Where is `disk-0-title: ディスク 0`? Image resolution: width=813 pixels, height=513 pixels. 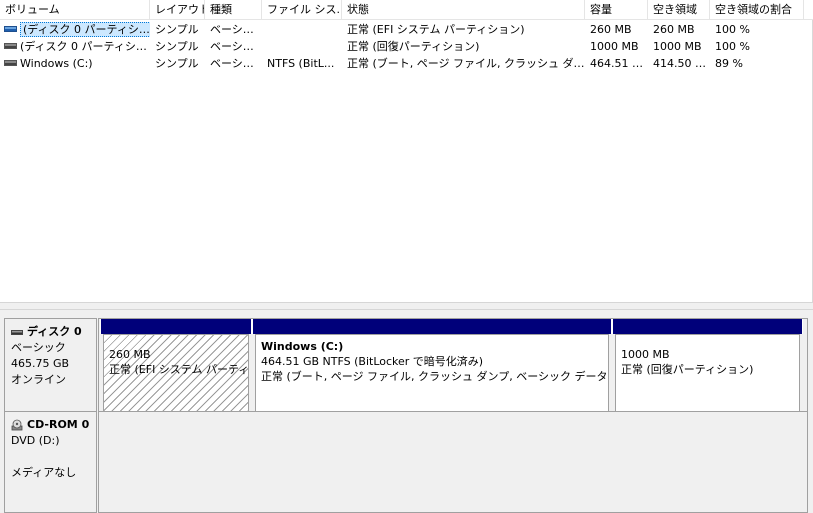 disk-0-title: ディスク 0 is located at coordinates (54, 331).